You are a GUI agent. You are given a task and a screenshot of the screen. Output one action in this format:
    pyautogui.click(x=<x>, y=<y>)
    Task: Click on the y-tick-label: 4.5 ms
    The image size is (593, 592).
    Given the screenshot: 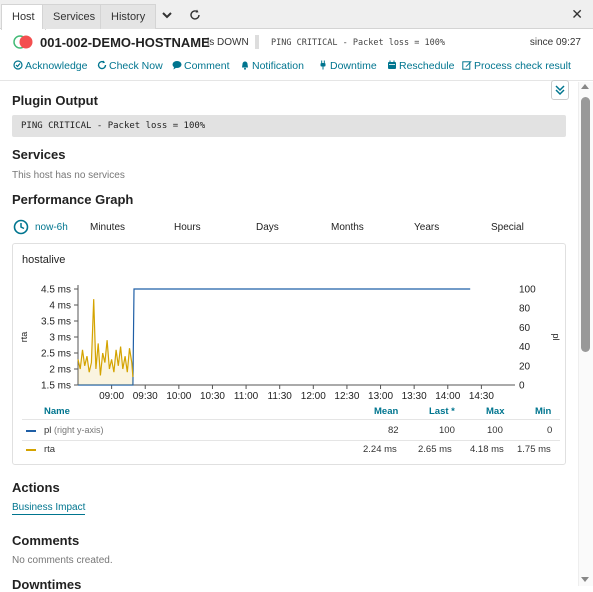 What is the action you would take?
    pyautogui.click(x=56, y=290)
    